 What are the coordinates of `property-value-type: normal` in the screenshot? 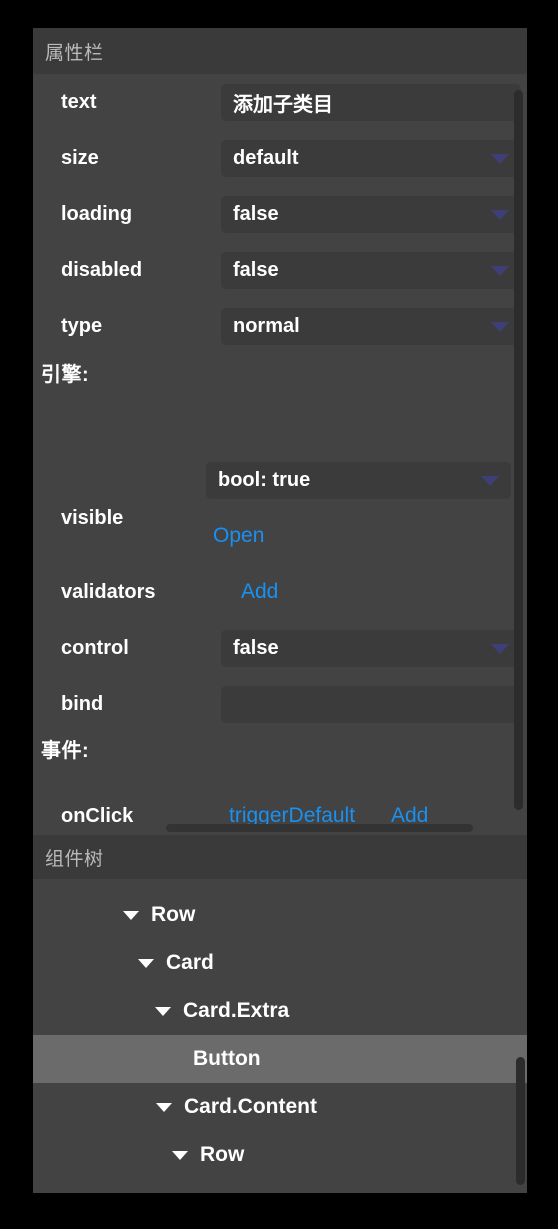 It's located at (266, 326).